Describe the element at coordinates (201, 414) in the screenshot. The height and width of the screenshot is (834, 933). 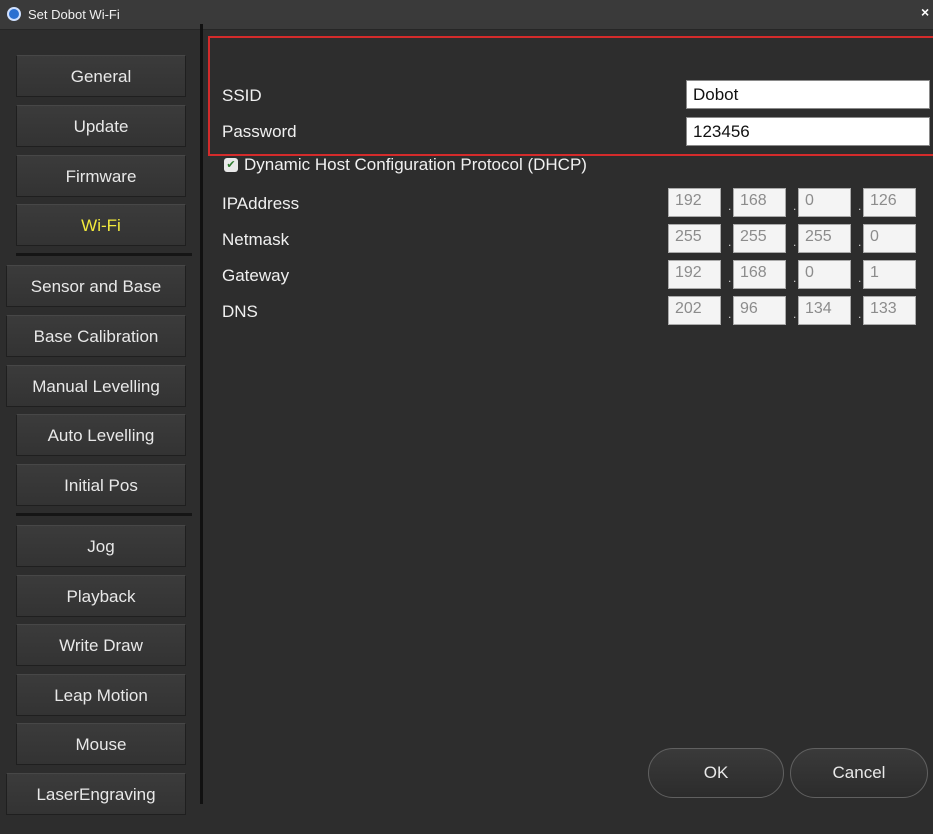
I see `sidebar-divider` at that location.